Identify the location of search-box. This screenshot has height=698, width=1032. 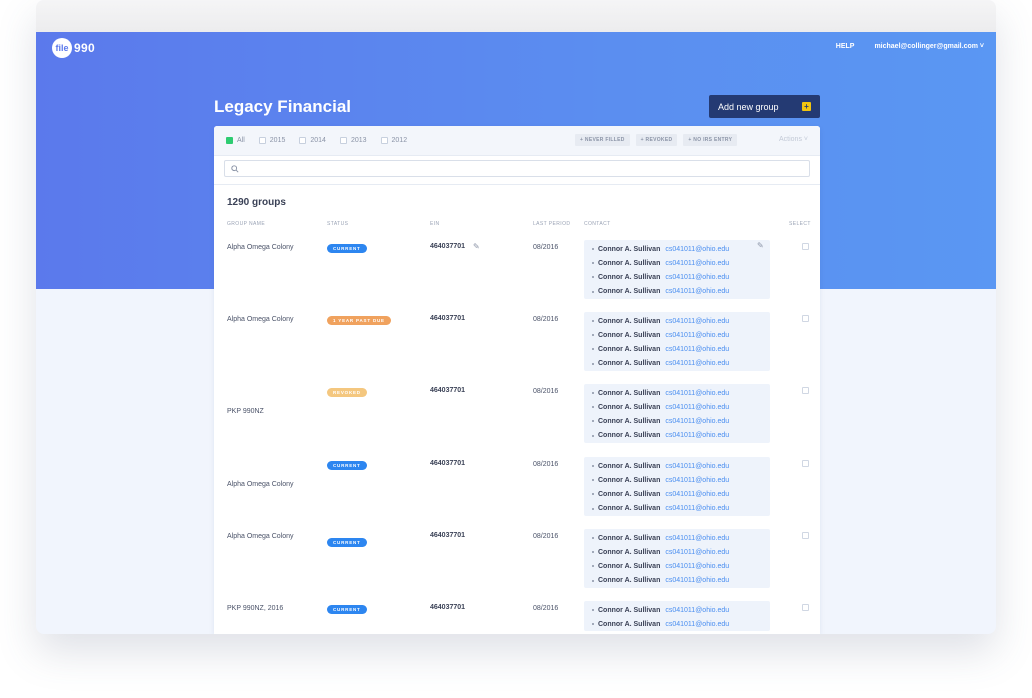
(517, 168).